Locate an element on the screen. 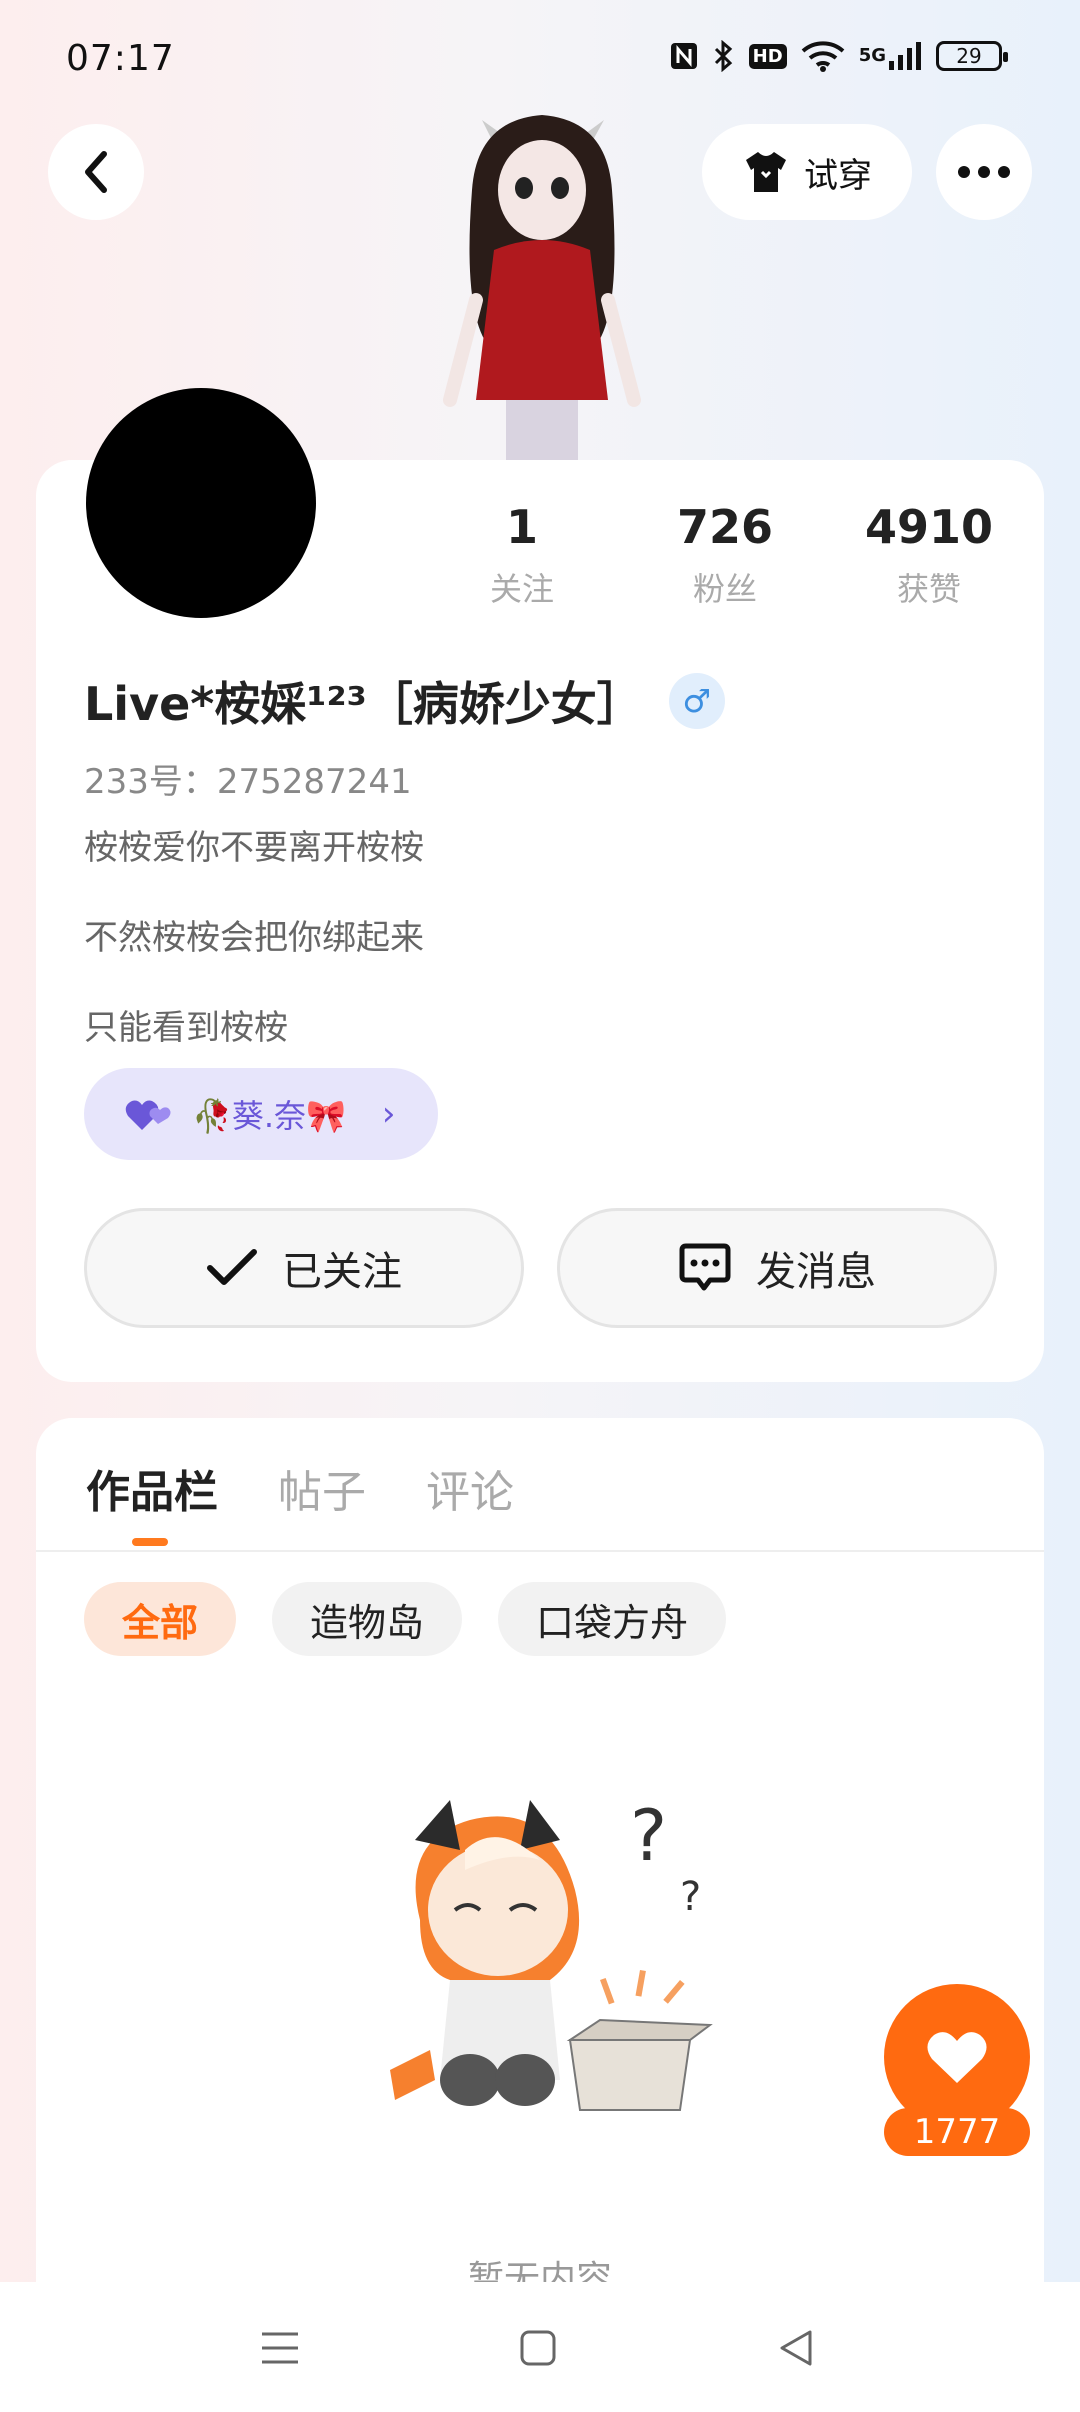 This screenshot has width=1080, height=2412. square-icon is located at coordinates (538, 2348).